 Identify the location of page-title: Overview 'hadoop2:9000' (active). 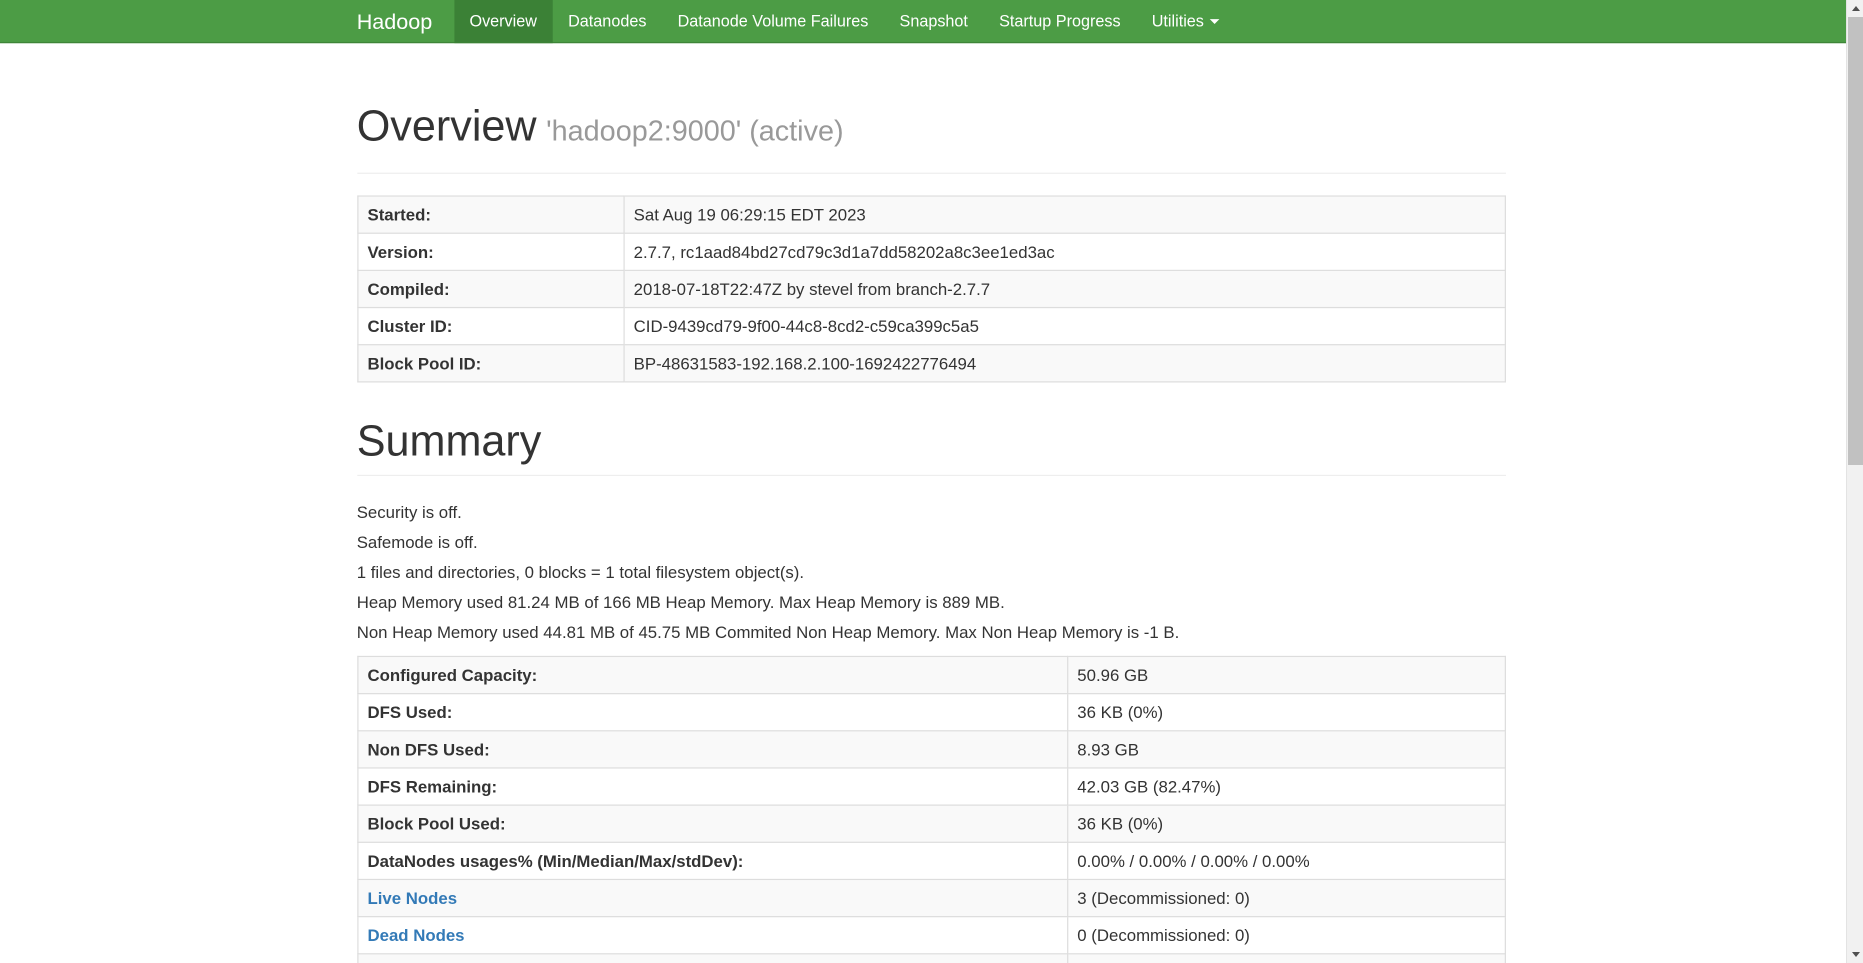
(931, 128).